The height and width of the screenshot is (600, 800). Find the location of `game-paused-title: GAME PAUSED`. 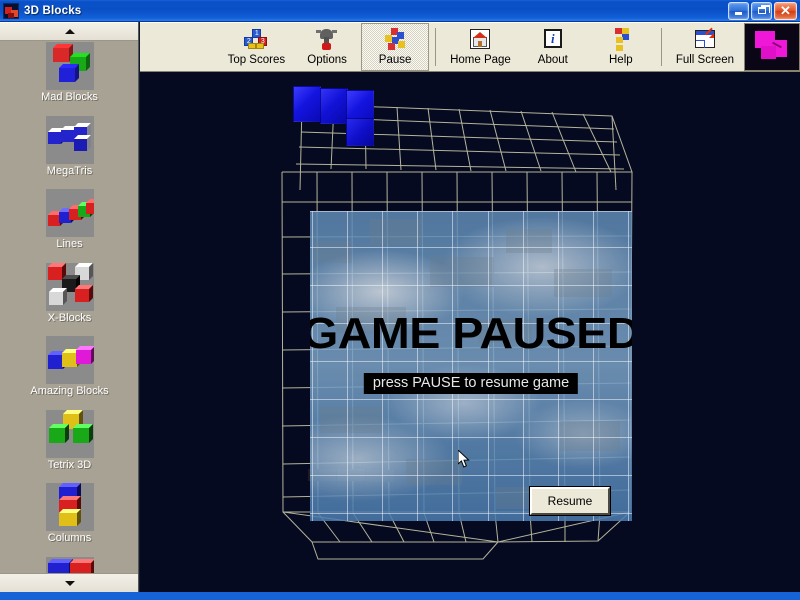

game-paused-title: GAME PAUSED is located at coordinates (471, 333).